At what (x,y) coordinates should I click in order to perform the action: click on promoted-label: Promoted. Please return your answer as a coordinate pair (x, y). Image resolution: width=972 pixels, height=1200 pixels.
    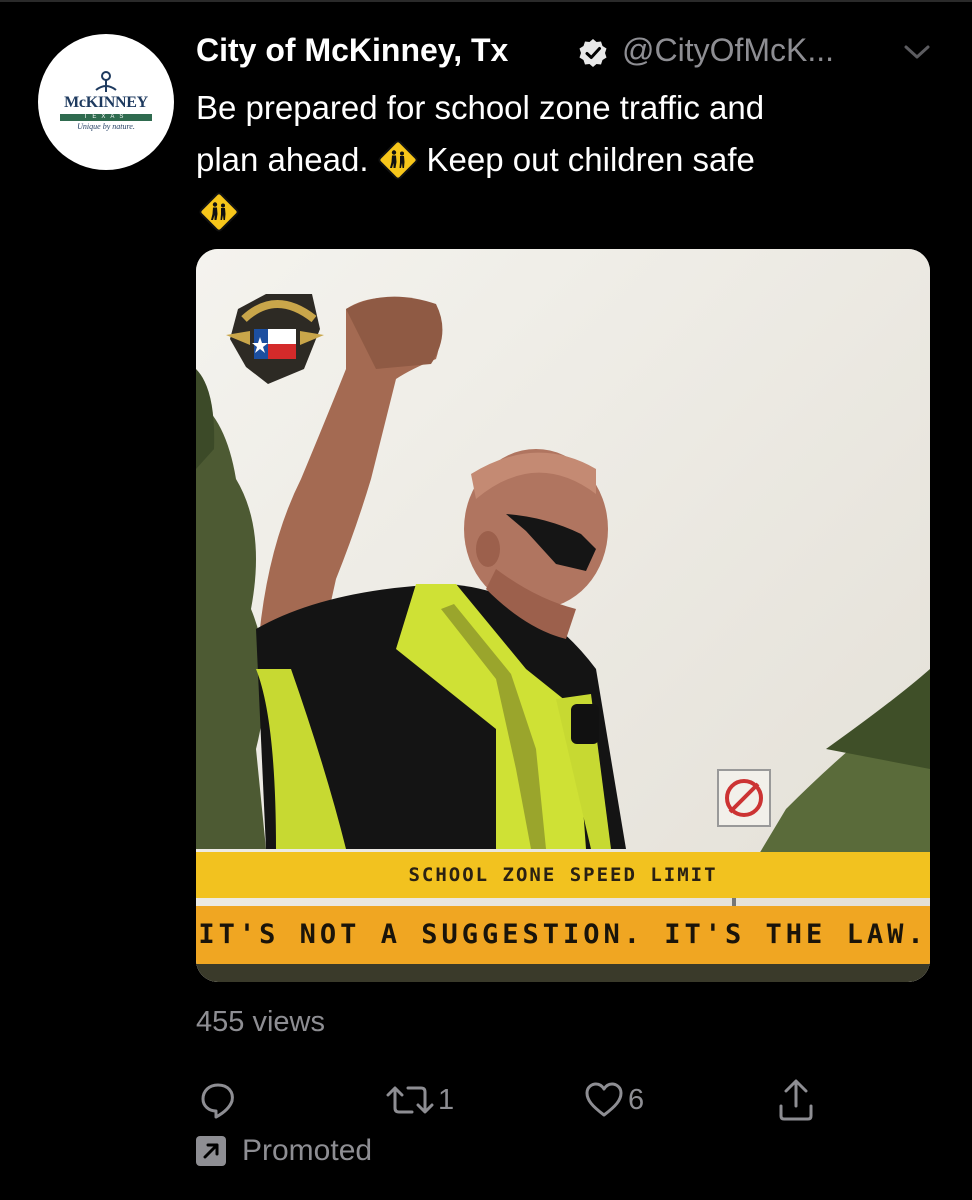
    Looking at the image, I should click on (284, 1151).